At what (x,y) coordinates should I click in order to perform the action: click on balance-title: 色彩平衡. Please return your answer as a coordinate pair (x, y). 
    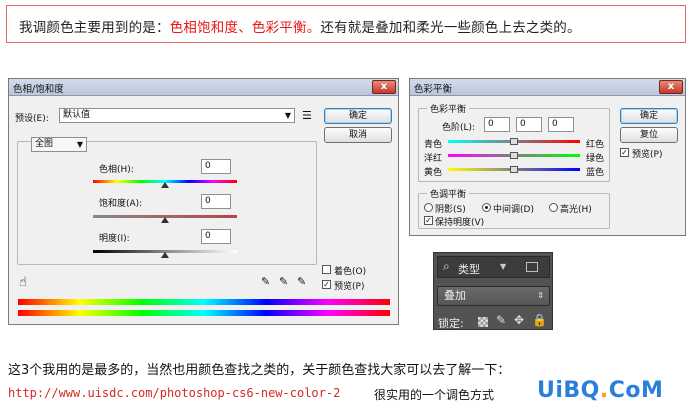
    Looking at the image, I should click on (433, 89).